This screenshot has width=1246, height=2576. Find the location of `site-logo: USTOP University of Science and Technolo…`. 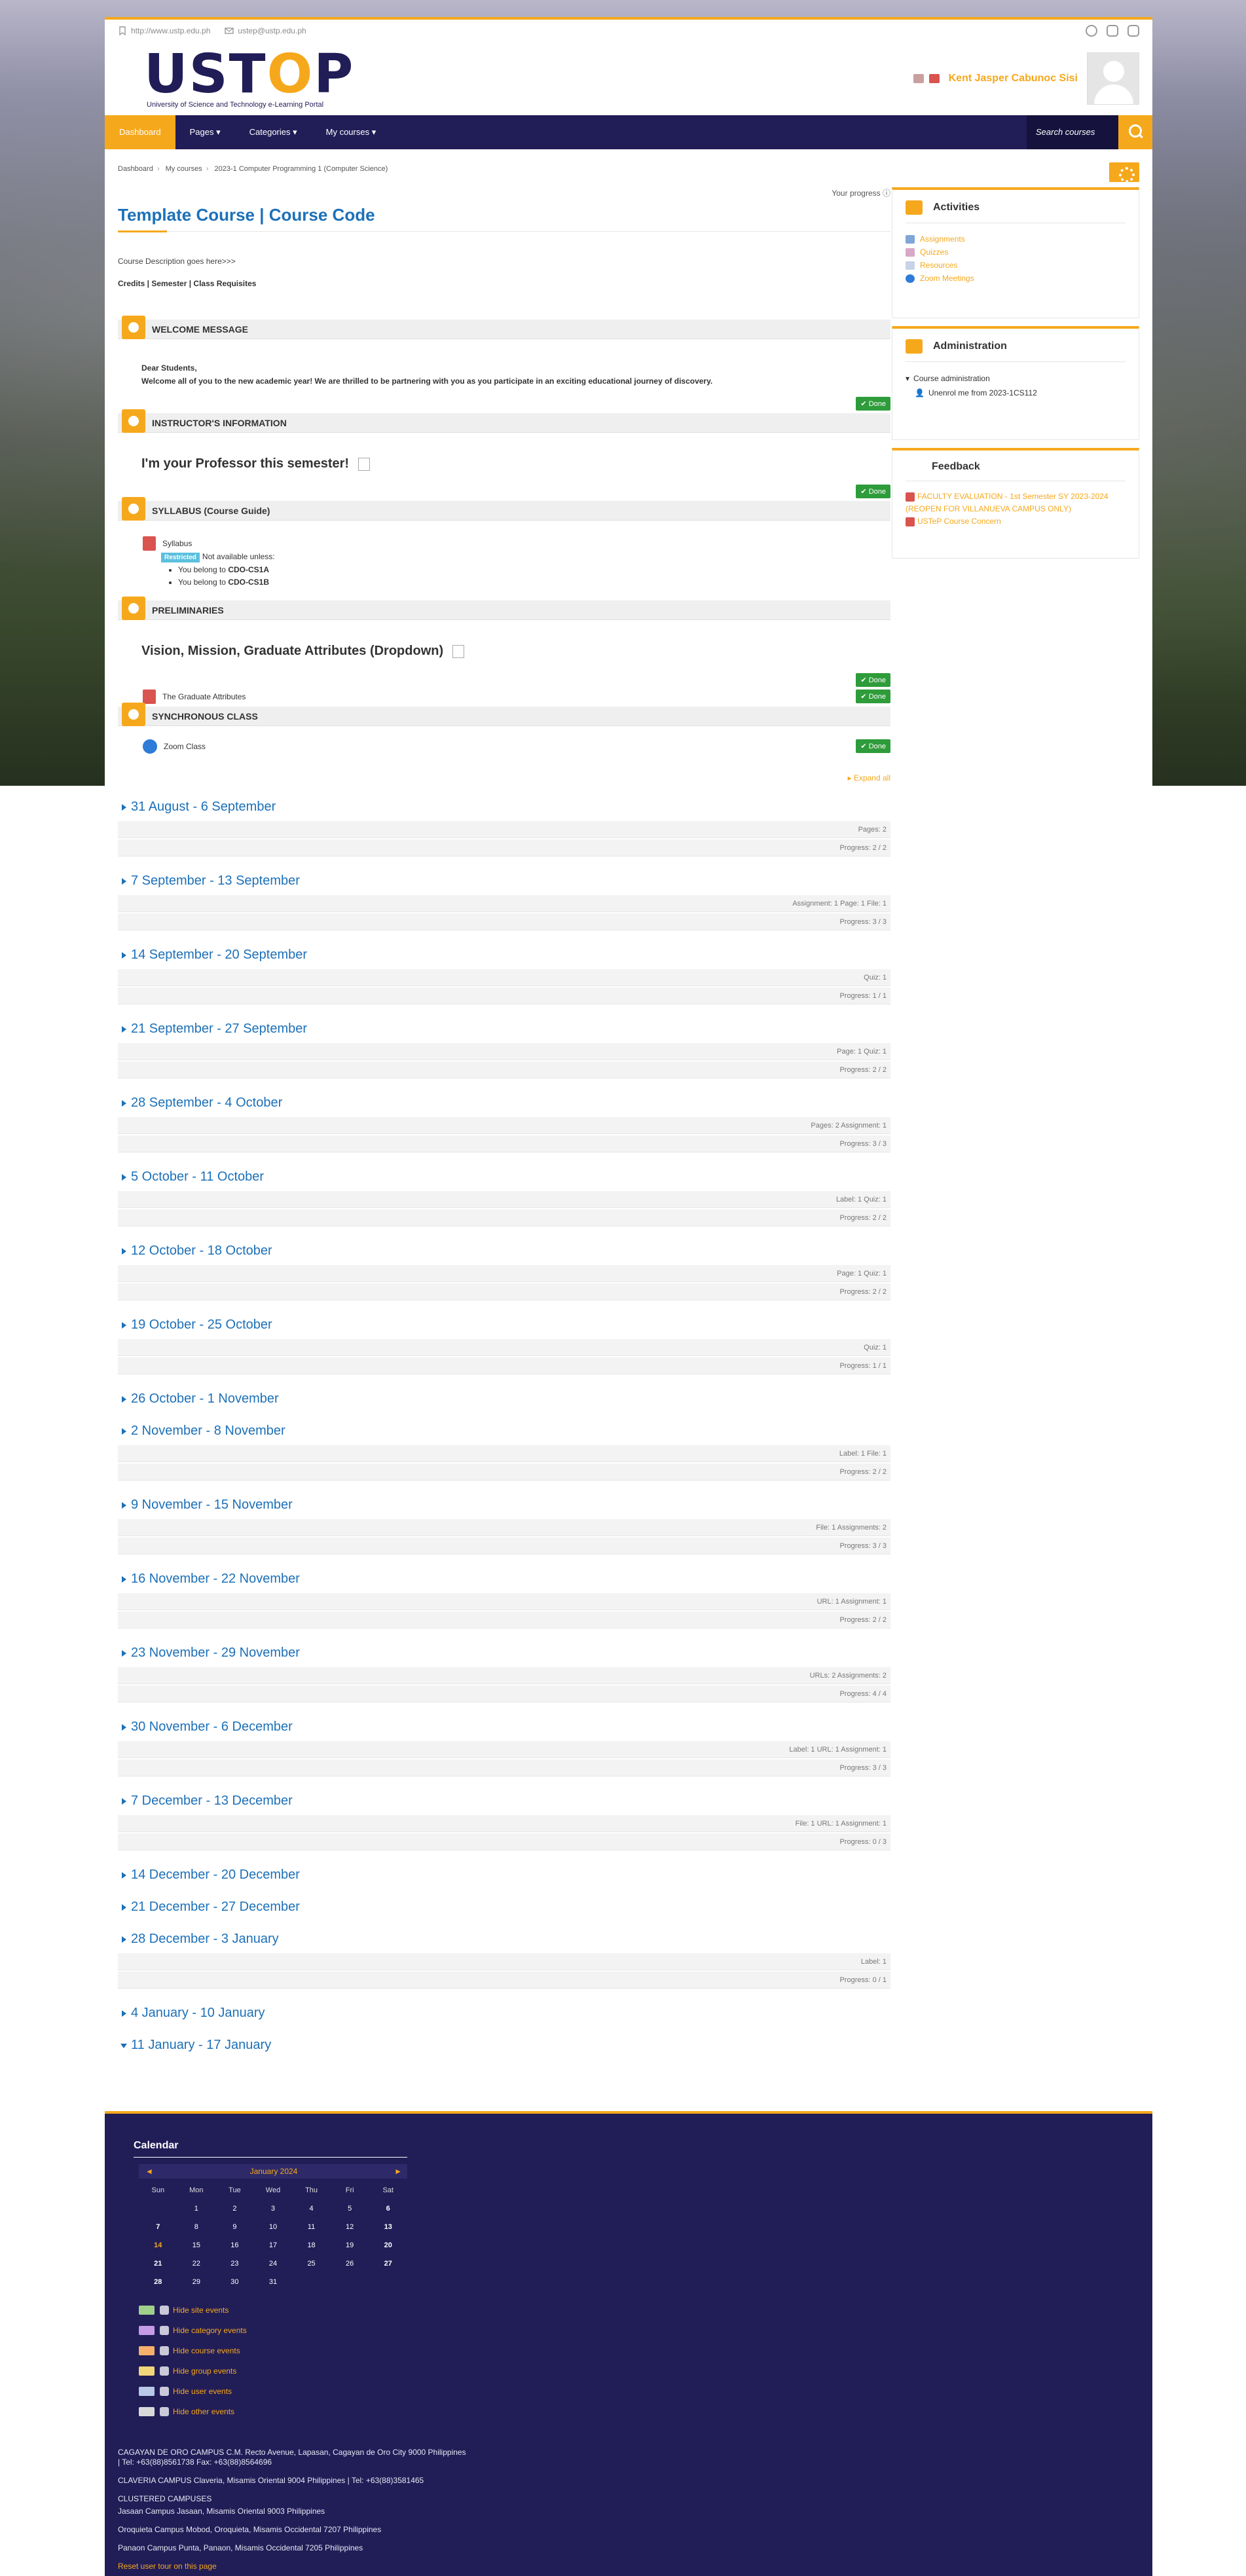

site-logo: USTOP University of Science and Technolo… is located at coordinates (249, 78).